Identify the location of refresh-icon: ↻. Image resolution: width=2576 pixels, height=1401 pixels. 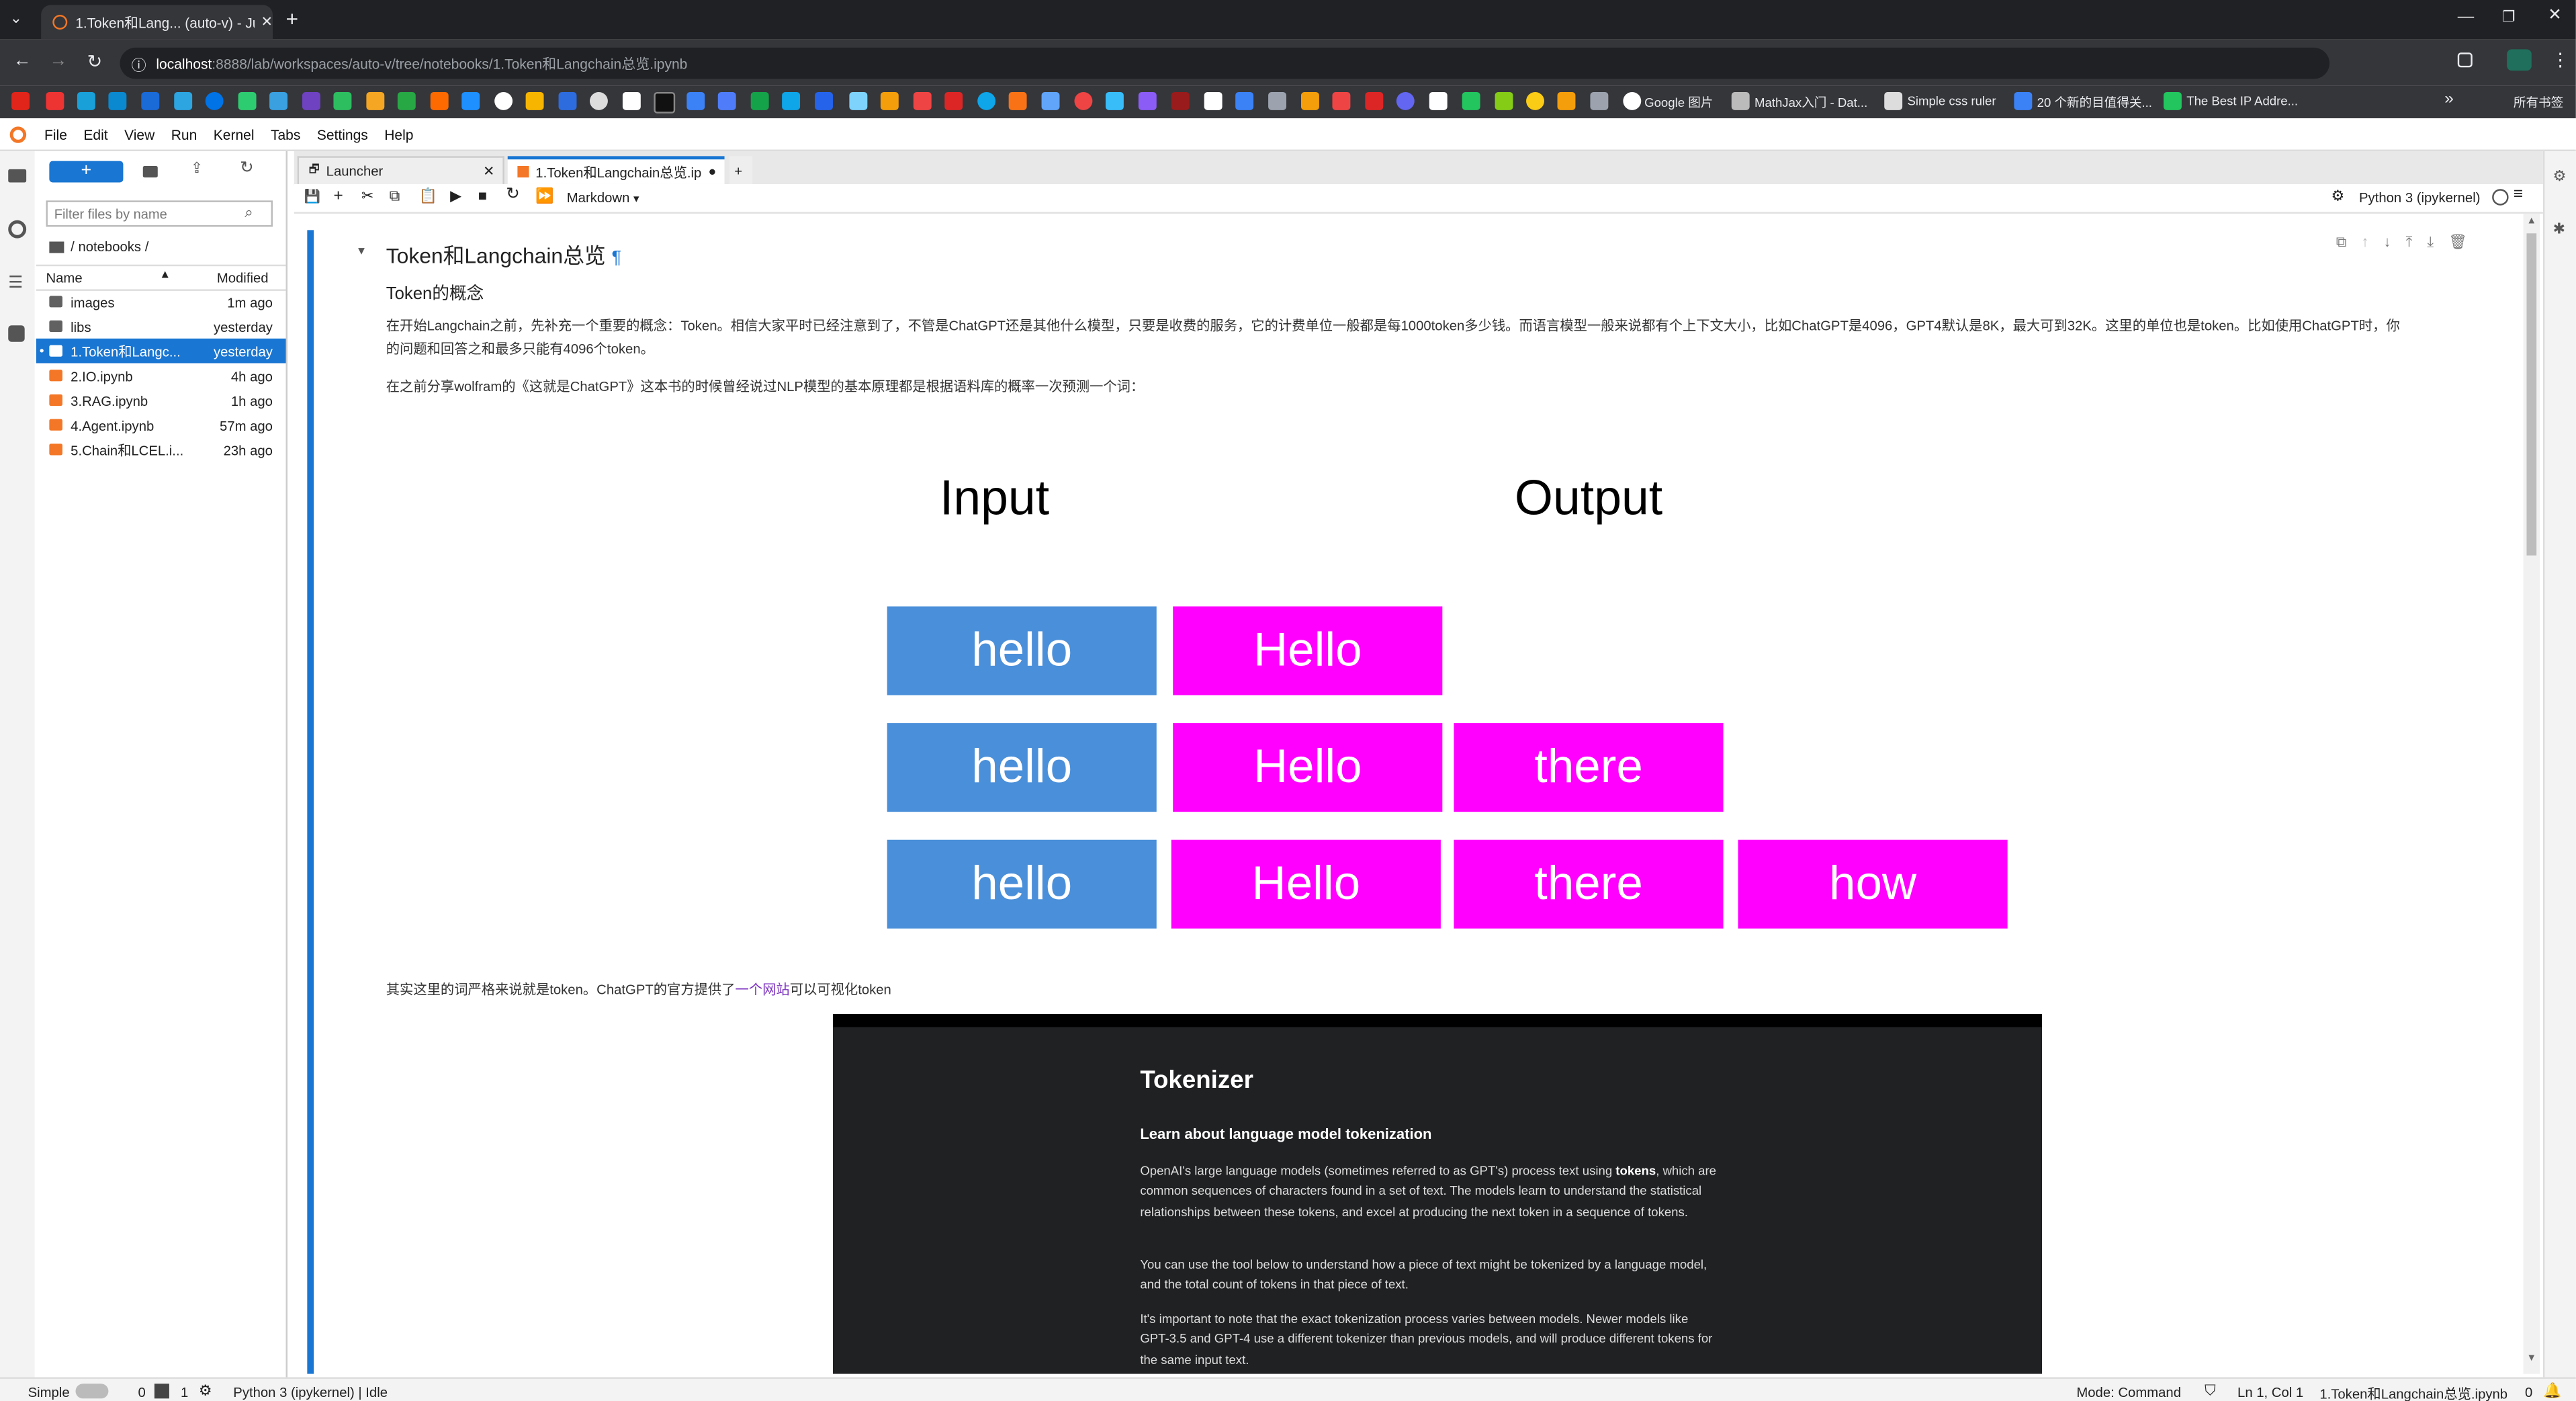
(247, 168).